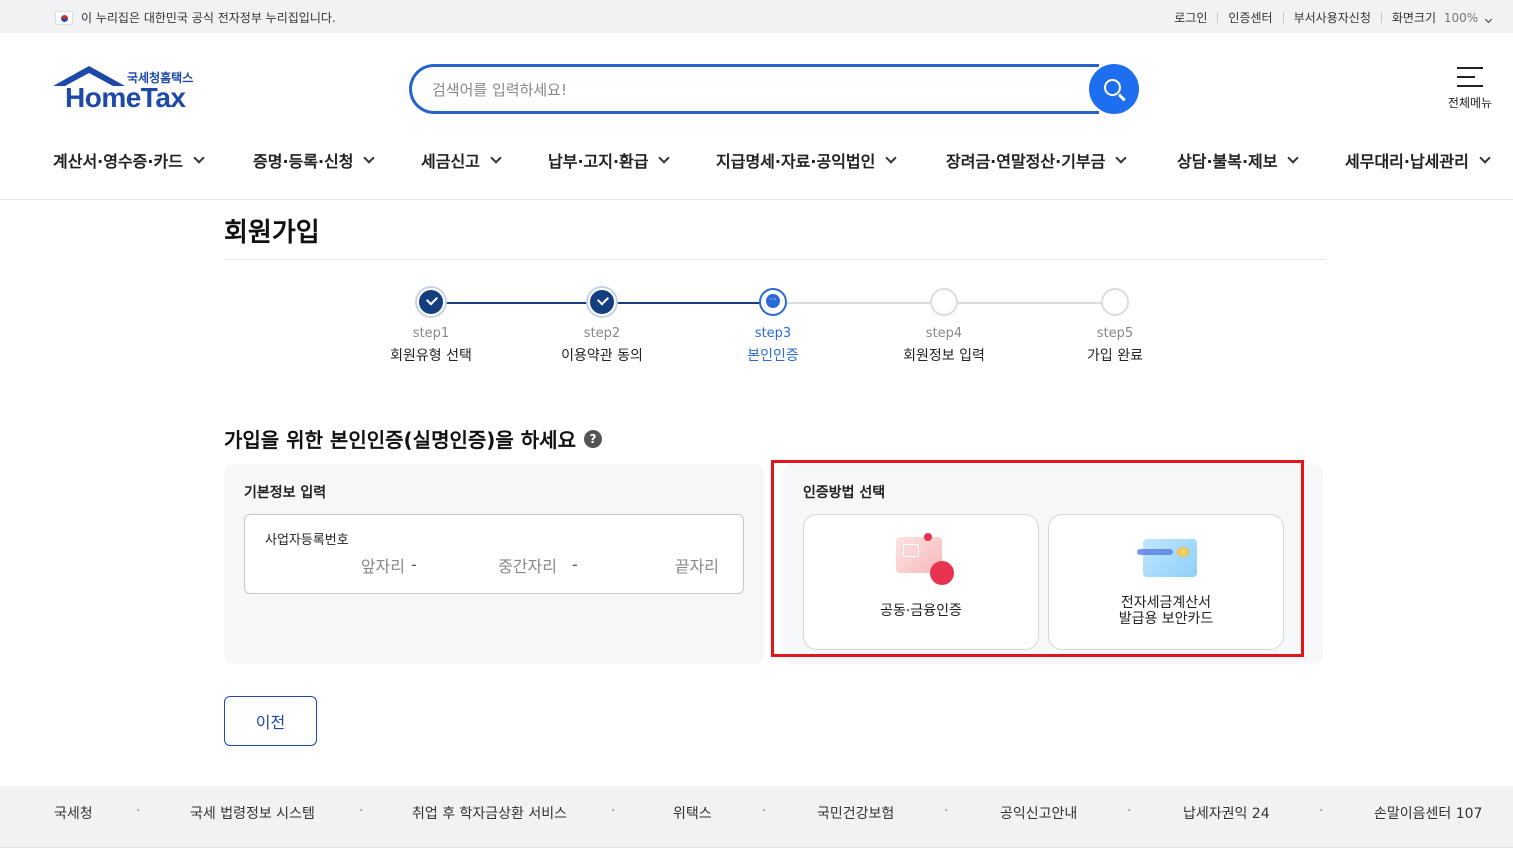  What do you see at coordinates (1115, 333) in the screenshot?
I see `step-number: step5` at bounding box center [1115, 333].